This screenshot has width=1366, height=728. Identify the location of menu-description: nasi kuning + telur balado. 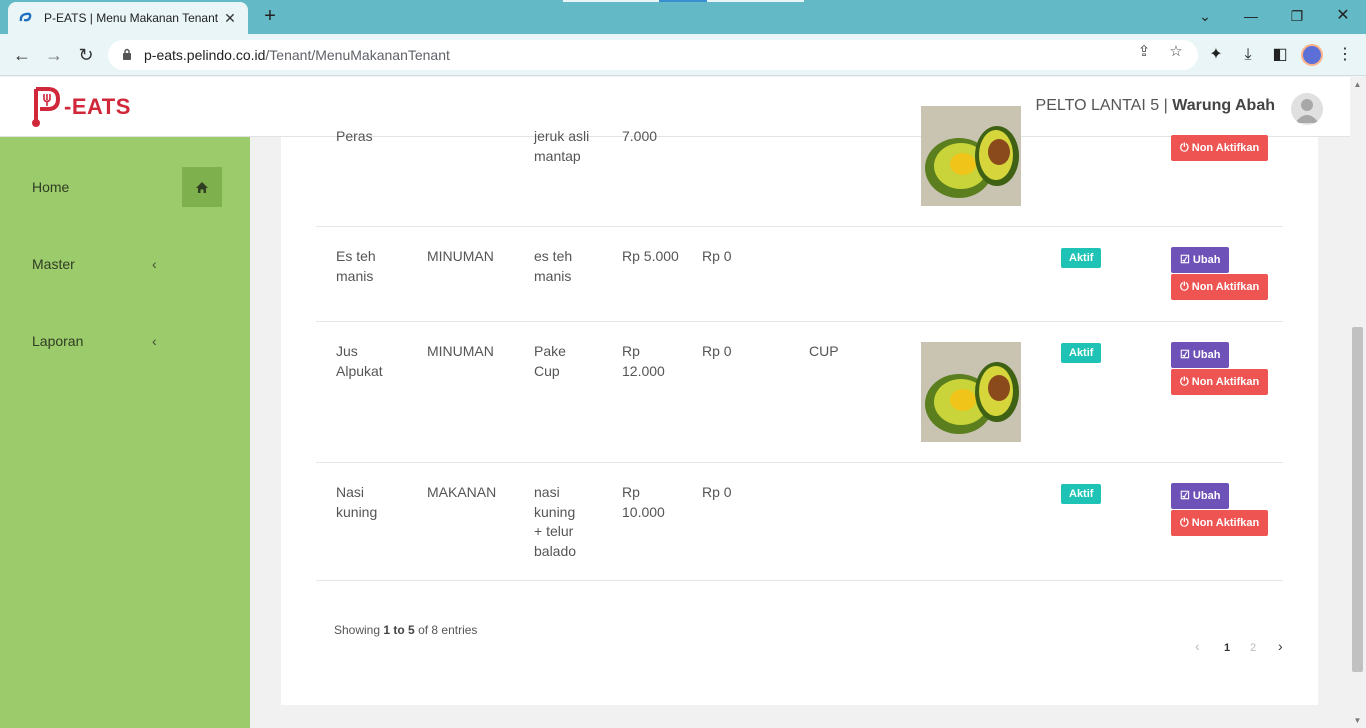
(555, 521).